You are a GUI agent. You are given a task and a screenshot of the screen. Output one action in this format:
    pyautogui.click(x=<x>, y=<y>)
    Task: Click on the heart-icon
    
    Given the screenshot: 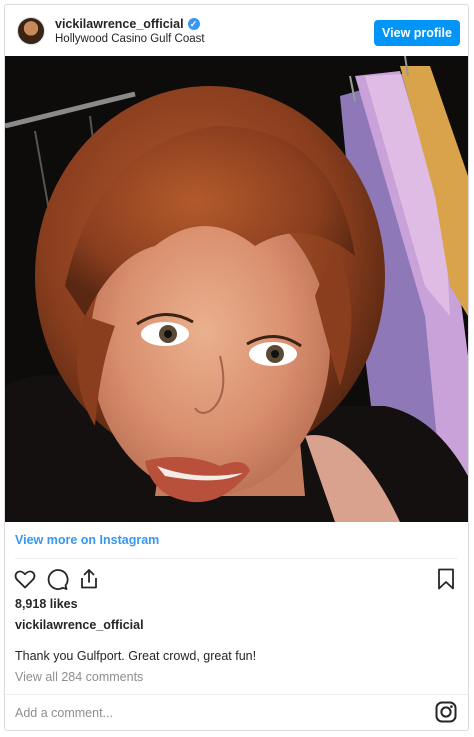 What is the action you would take?
    pyautogui.click(x=25, y=579)
    